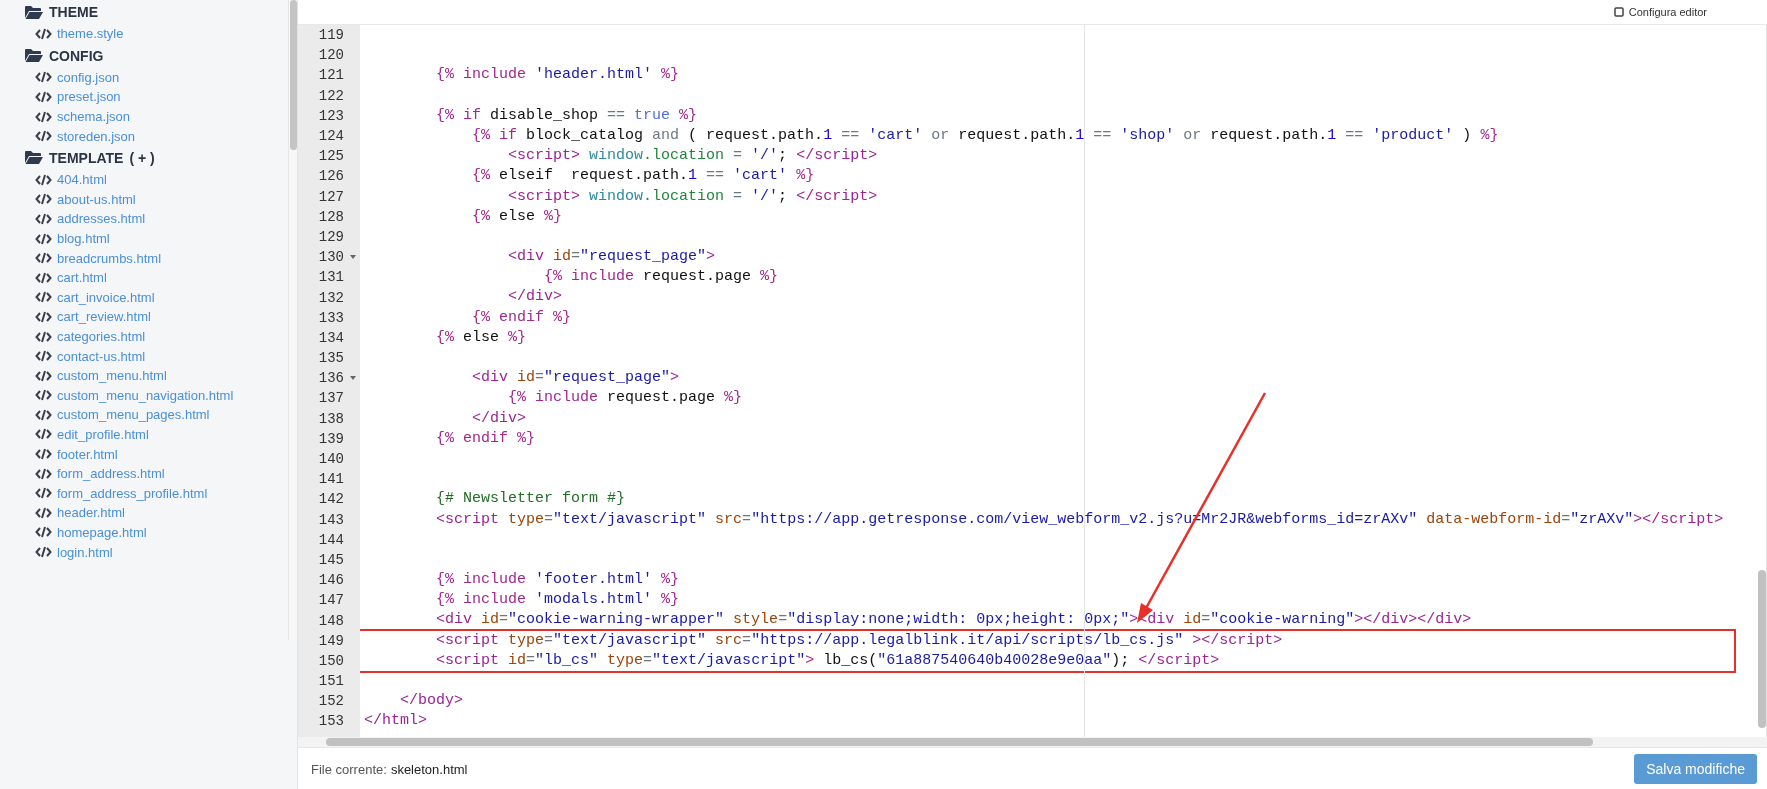 The image size is (1767, 789). I want to click on file-link: config.json, so click(88, 77).